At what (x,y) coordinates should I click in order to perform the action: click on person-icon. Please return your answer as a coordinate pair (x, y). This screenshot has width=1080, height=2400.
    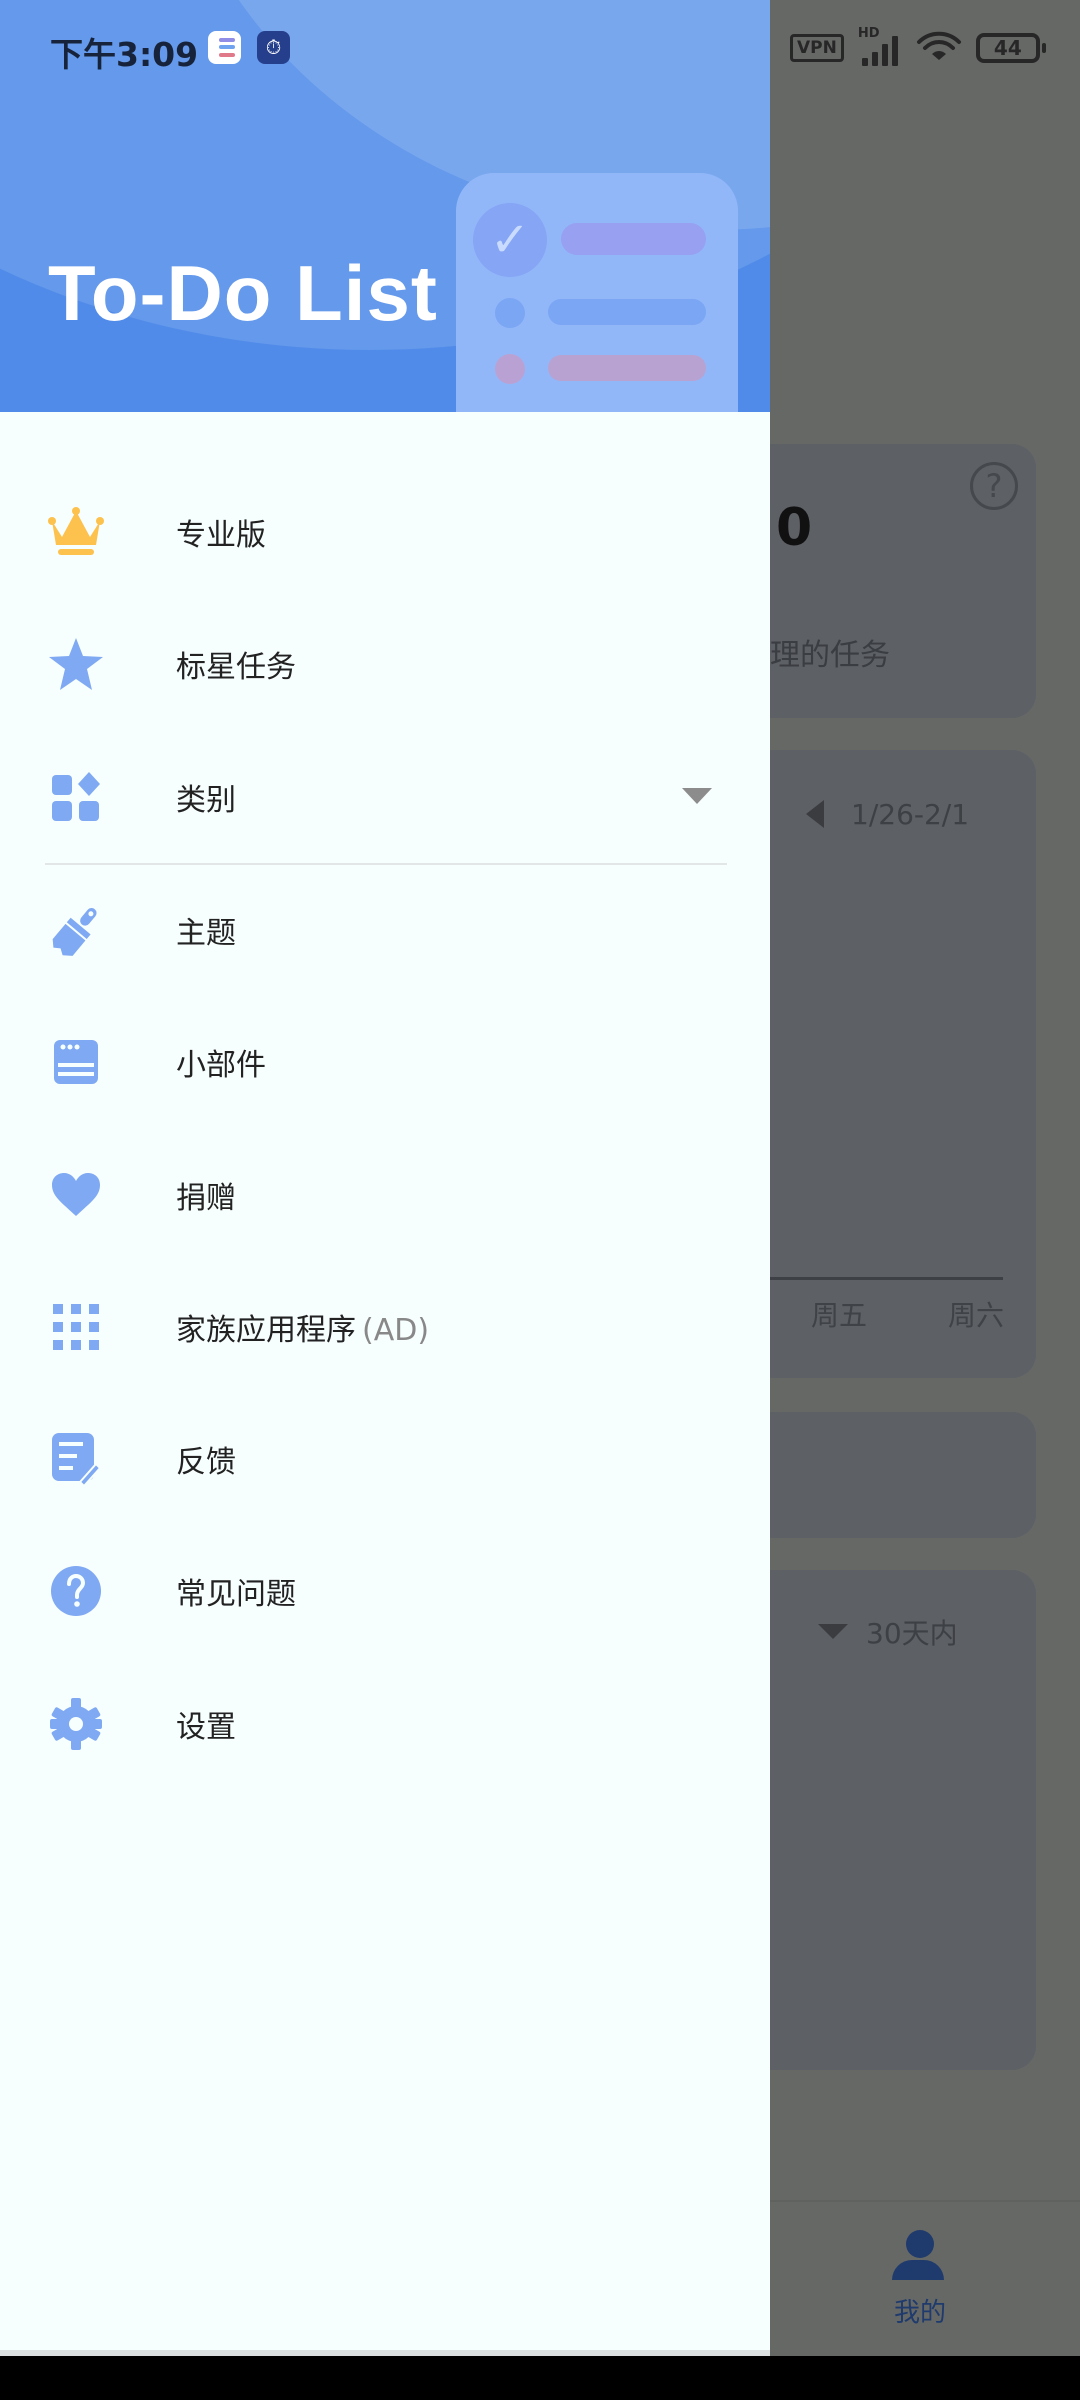
    Looking at the image, I should click on (920, 2255).